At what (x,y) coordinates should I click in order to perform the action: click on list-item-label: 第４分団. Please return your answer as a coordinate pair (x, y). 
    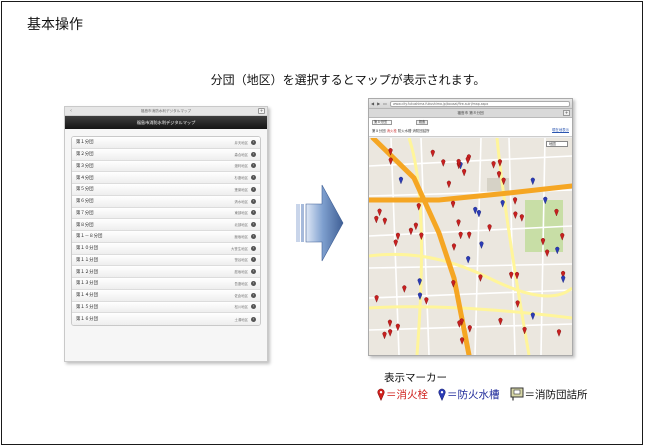
    Looking at the image, I should click on (85, 178).